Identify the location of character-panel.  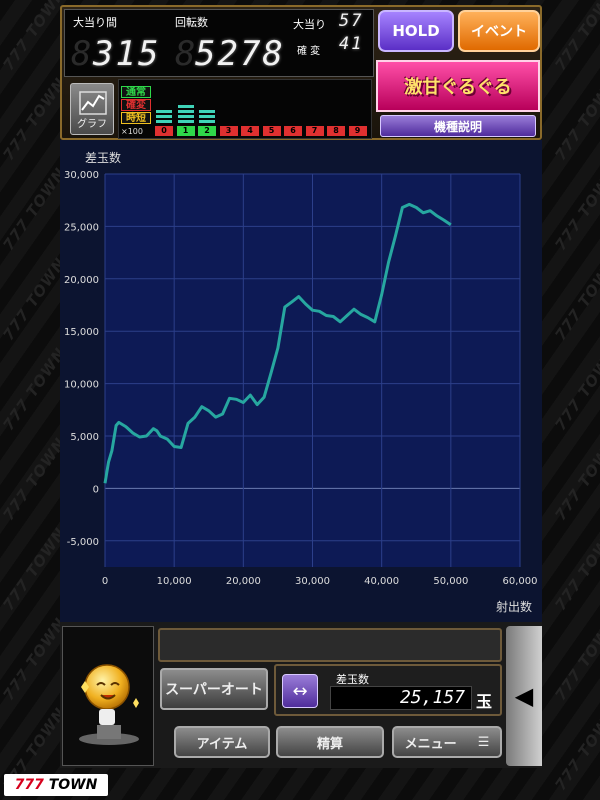
(108, 696).